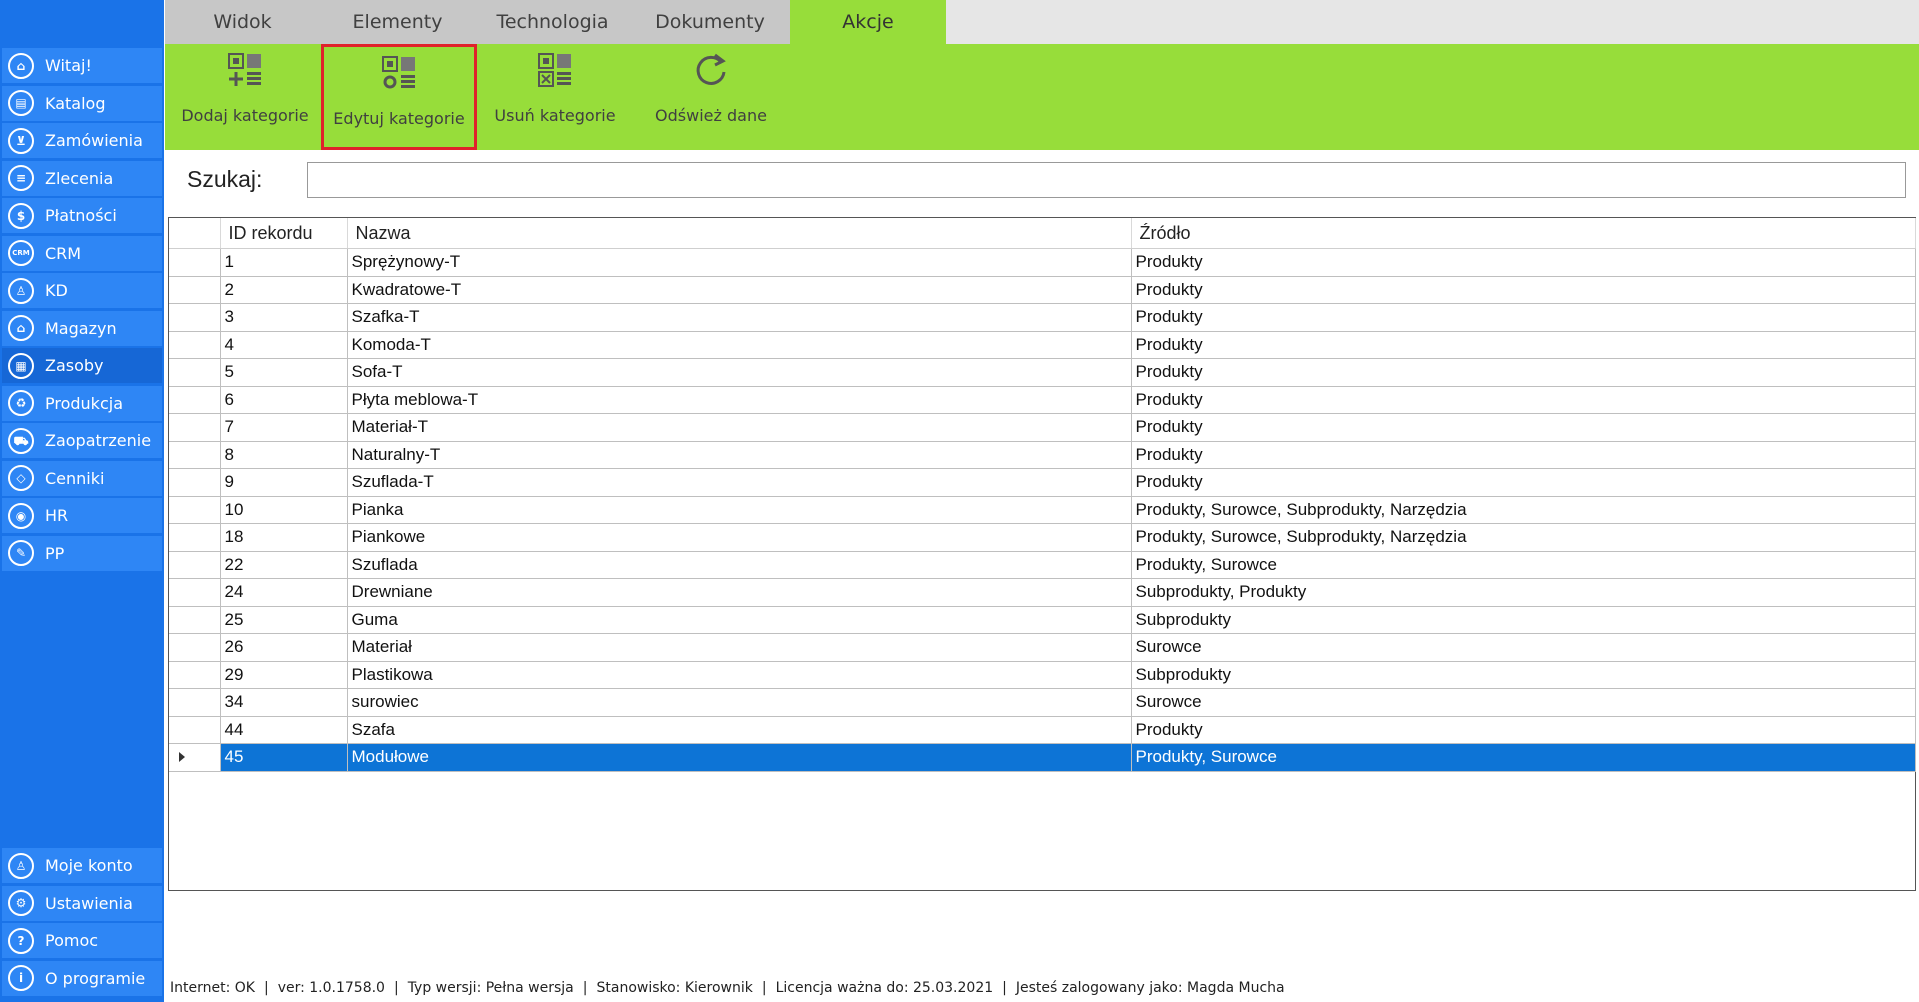  What do you see at coordinates (739, 757) in the screenshot?
I see `cell-name: Modułowe` at bounding box center [739, 757].